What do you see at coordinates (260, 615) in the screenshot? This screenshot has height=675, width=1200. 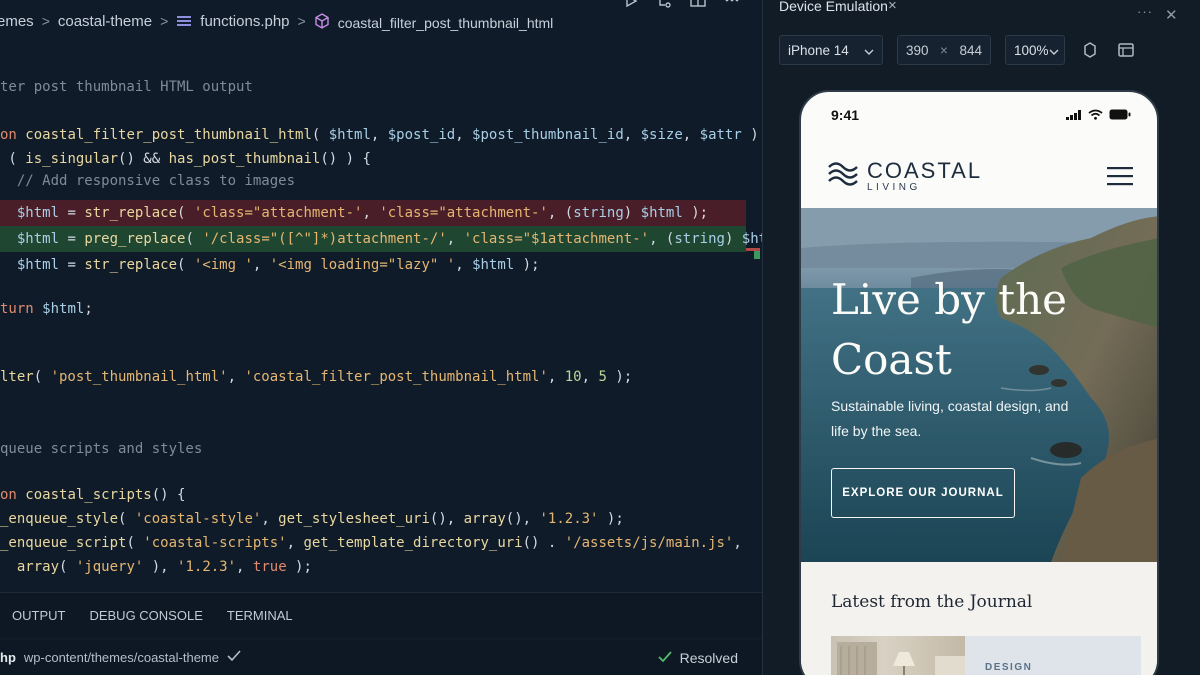 I see `tab-terminal: TERMINAL` at bounding box center [260, 615].